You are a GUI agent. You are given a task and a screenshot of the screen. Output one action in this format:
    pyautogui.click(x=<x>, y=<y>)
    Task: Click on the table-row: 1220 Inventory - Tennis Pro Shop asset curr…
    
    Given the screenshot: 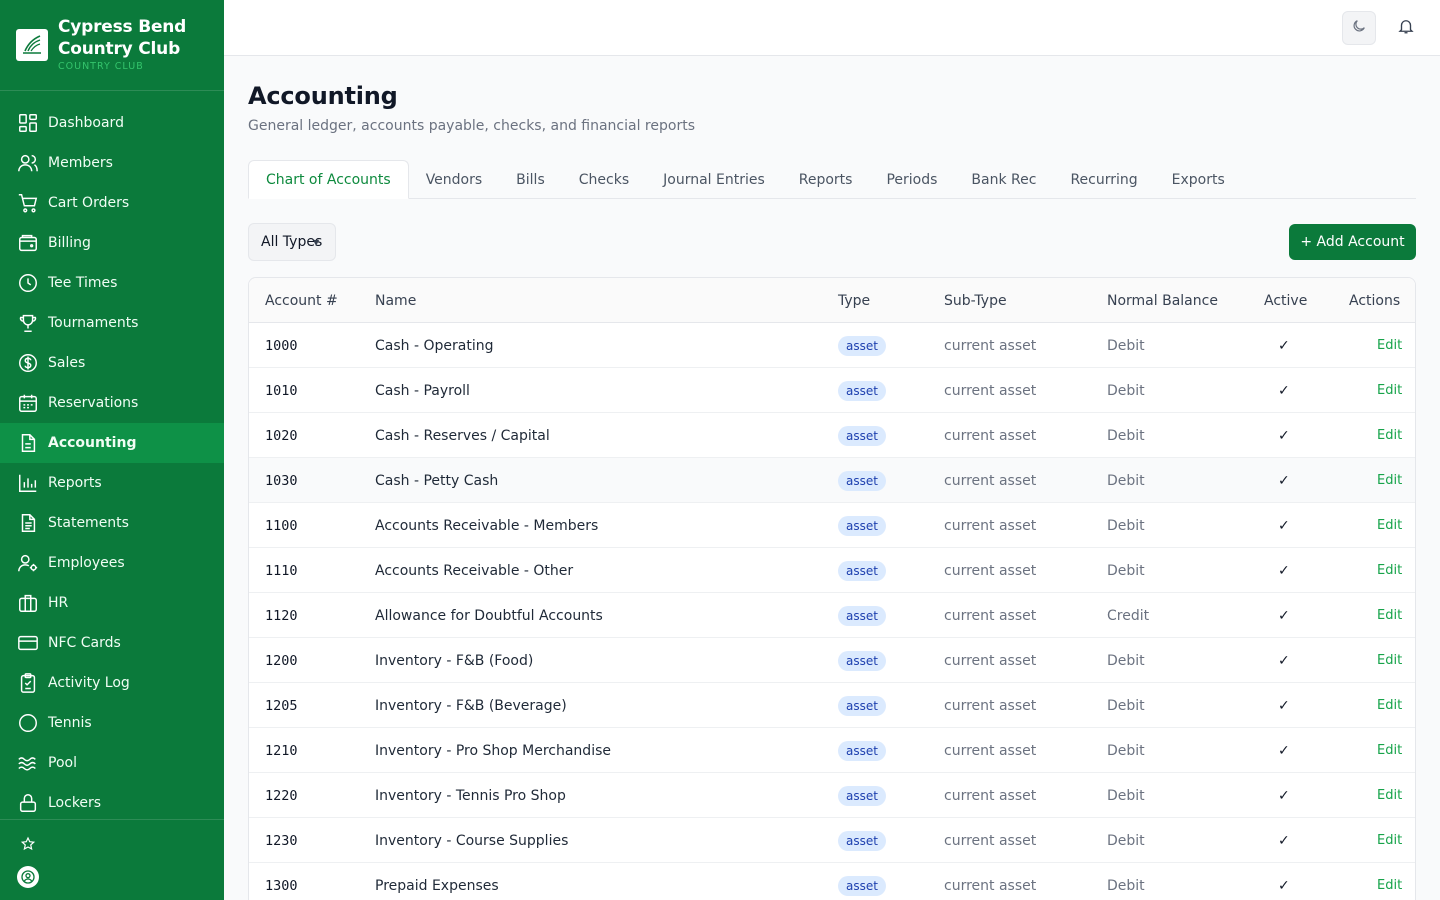 What is the action you would take?
    pyautogui.click(x=832, y=795)
    